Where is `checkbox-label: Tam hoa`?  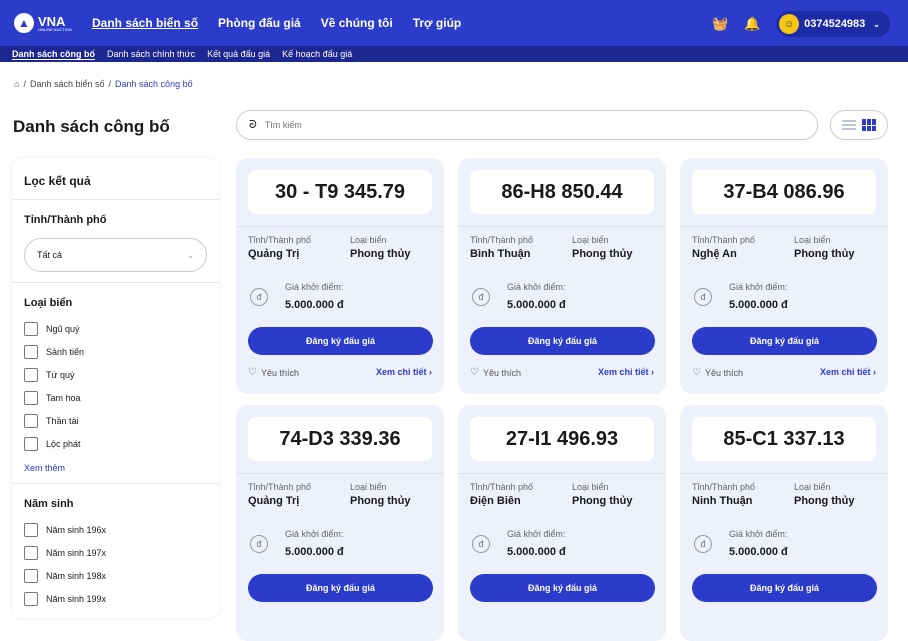
checkbox-label: Tam hoa is located at coordinates (63, 397).